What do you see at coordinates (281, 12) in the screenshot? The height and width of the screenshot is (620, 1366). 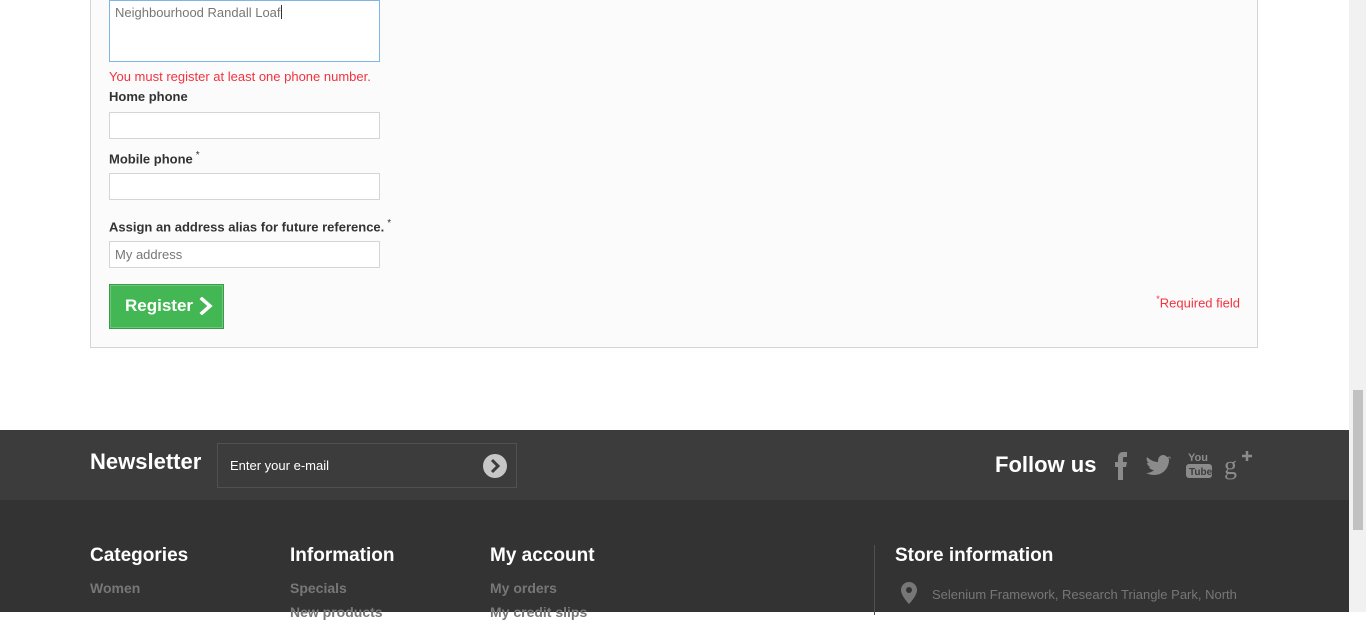 I see `text-caret` at bounding box center [281, 12].